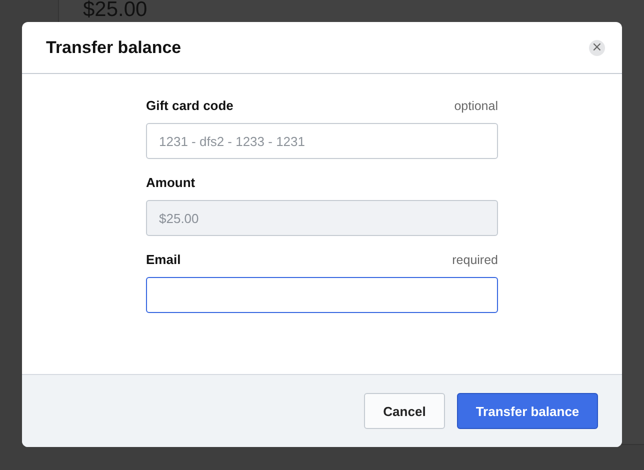  I want to click on field-label: Email, so click(163, 259).